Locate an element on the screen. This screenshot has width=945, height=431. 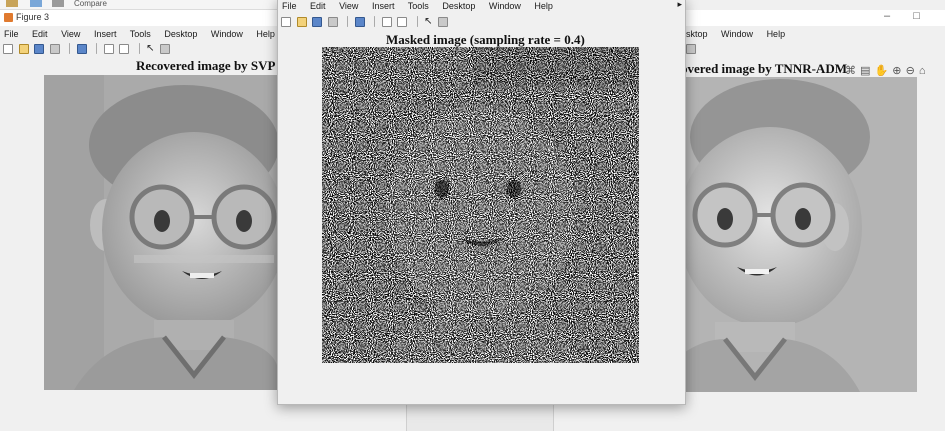
minimize-icon: – is located at coordinates (887, 16).